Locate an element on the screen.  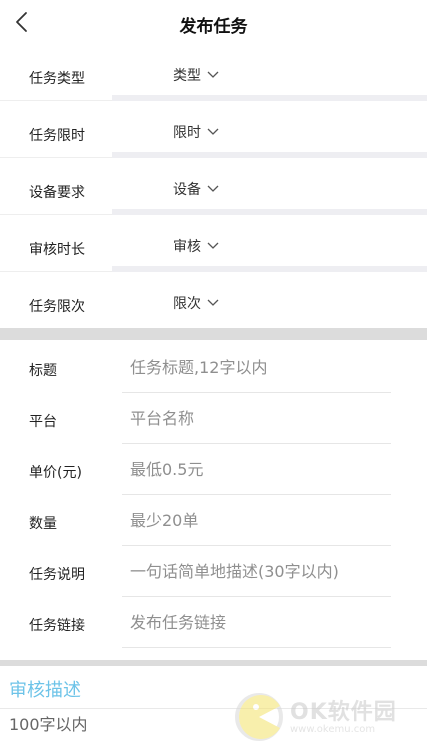
select-value: 限次 is located at coordinates (196, 303).